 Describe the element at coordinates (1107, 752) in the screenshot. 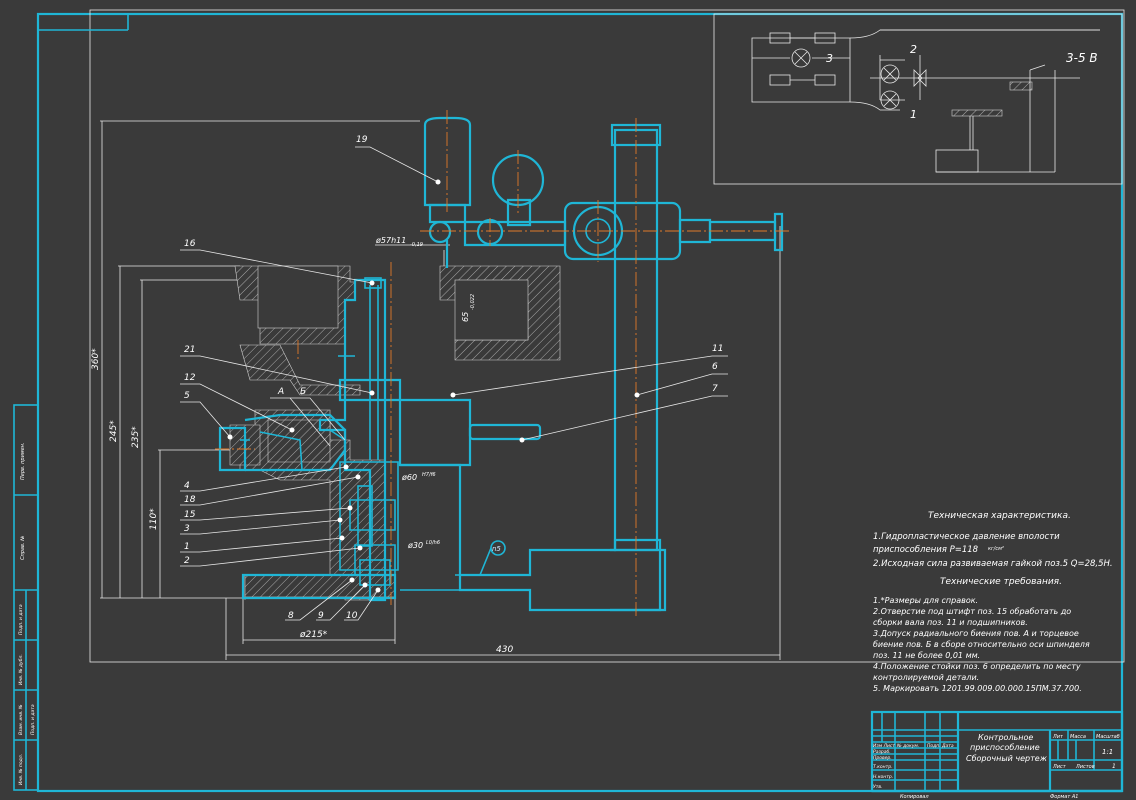

I see `tb-scale-val: 1:1` at that location.